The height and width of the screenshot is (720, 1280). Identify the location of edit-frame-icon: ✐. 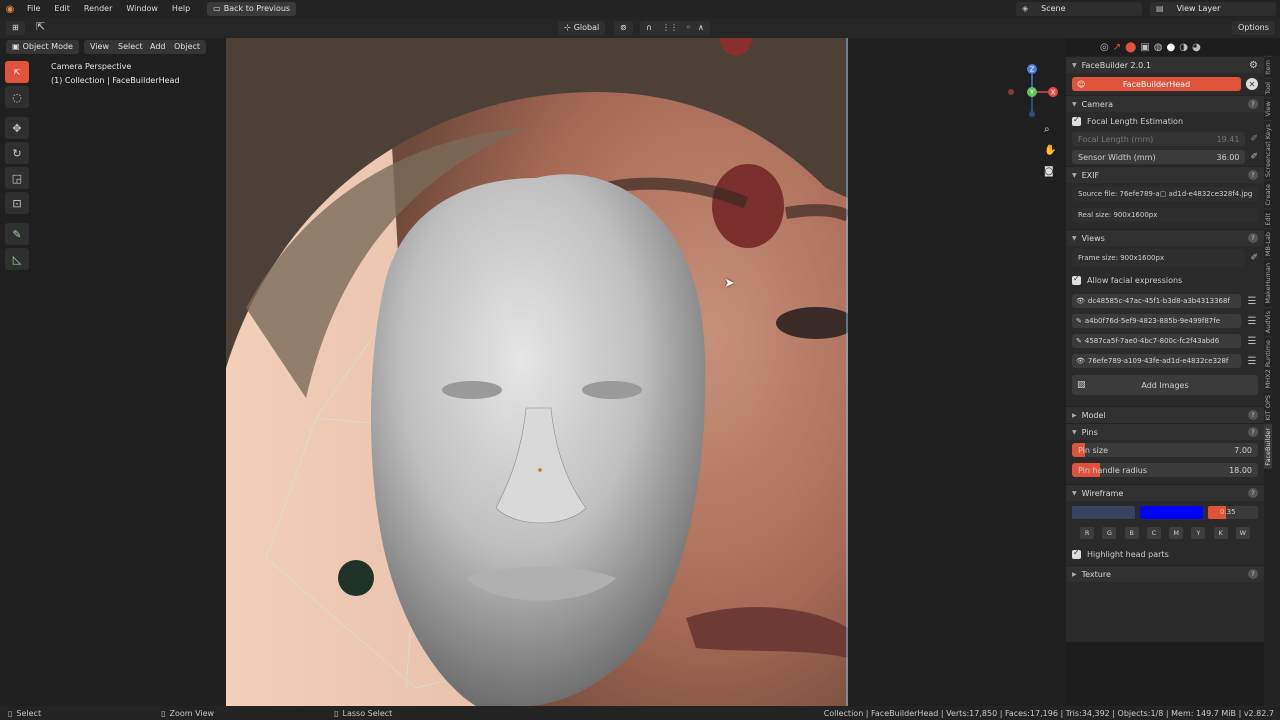
(1254, 258).